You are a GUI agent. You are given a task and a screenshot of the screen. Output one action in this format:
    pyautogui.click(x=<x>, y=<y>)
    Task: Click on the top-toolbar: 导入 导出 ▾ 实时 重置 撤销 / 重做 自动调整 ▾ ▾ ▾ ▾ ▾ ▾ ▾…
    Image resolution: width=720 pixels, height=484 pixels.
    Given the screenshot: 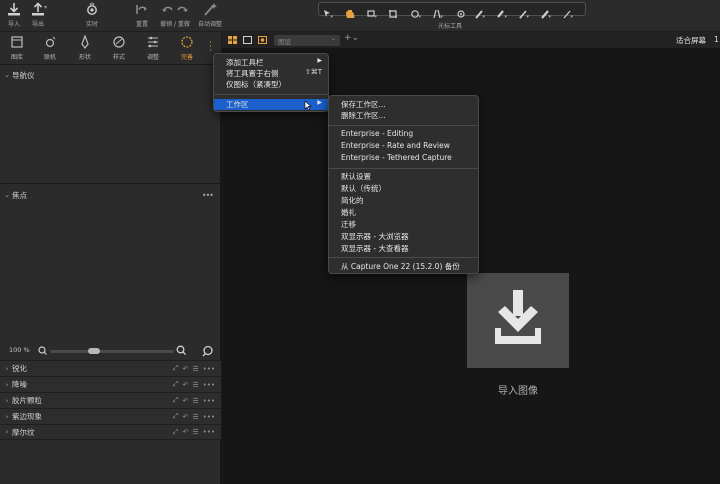 What is the action you would take?
    pyautogui.click(x=360, y=16)
    